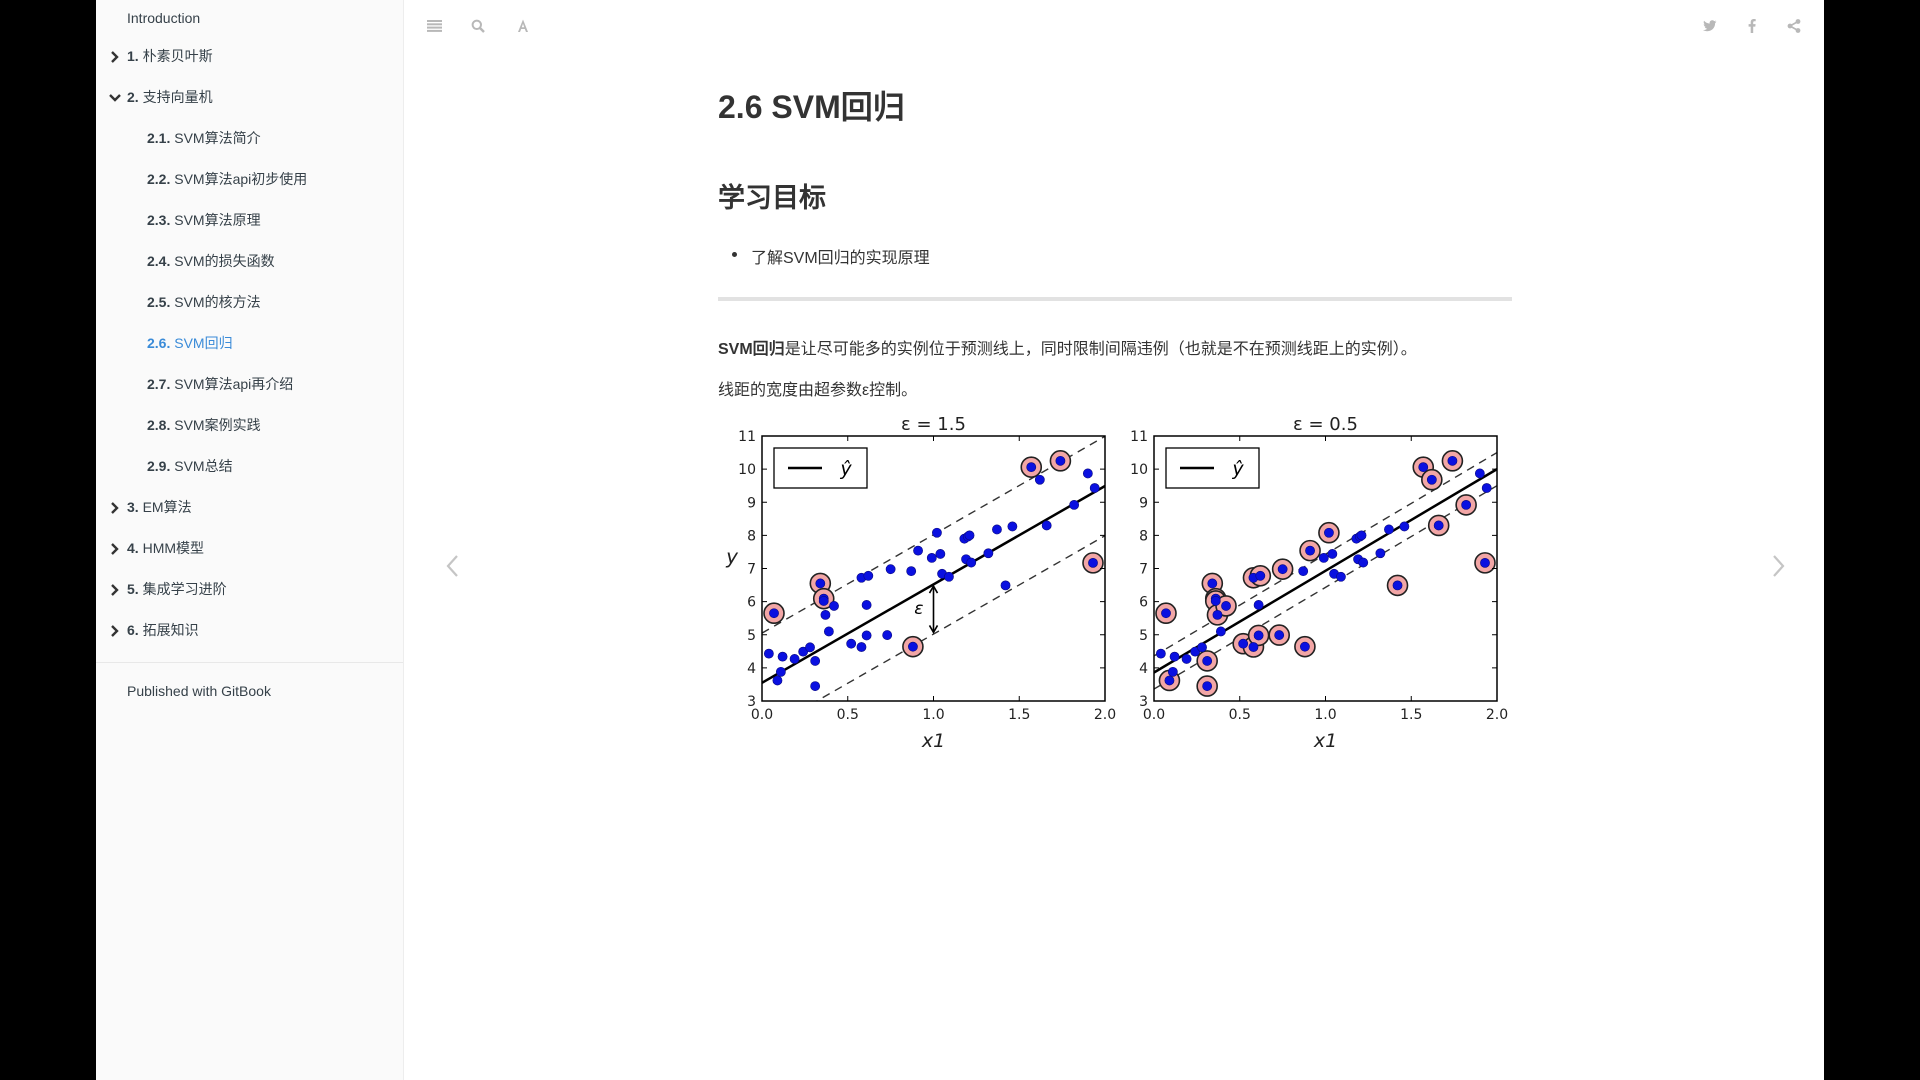 The width and height of the screenshot is (1920, 1080). Describe the element at coordinates (1143, 536) in the screenshot. I see `y-tick-label: 8` at that location.